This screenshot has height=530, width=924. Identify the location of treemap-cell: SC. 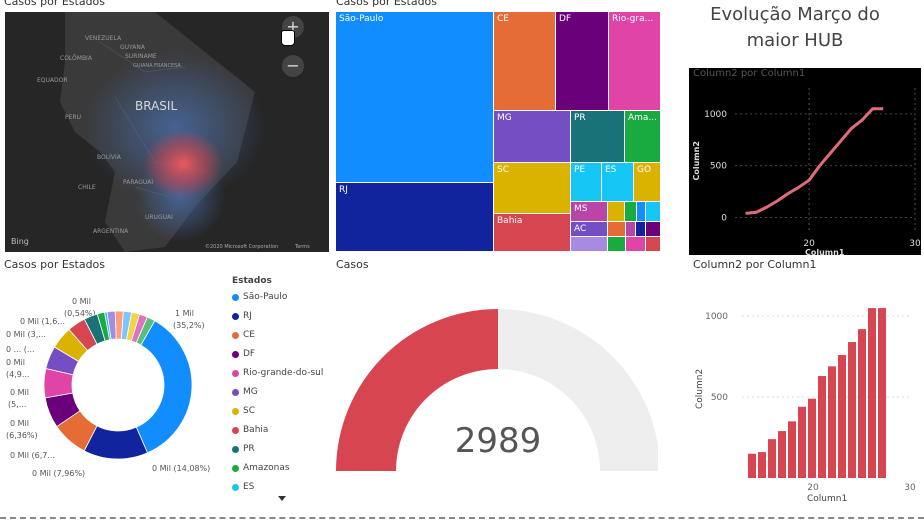
(532, 188).